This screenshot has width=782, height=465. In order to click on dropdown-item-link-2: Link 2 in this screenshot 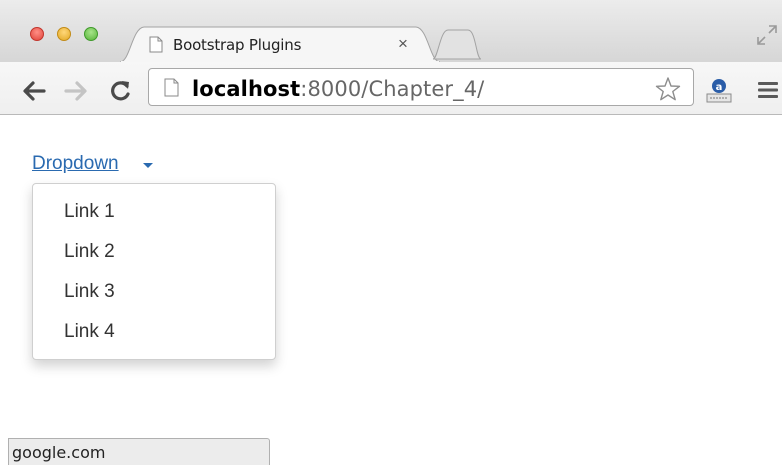, I will do `click(89, 252)`.